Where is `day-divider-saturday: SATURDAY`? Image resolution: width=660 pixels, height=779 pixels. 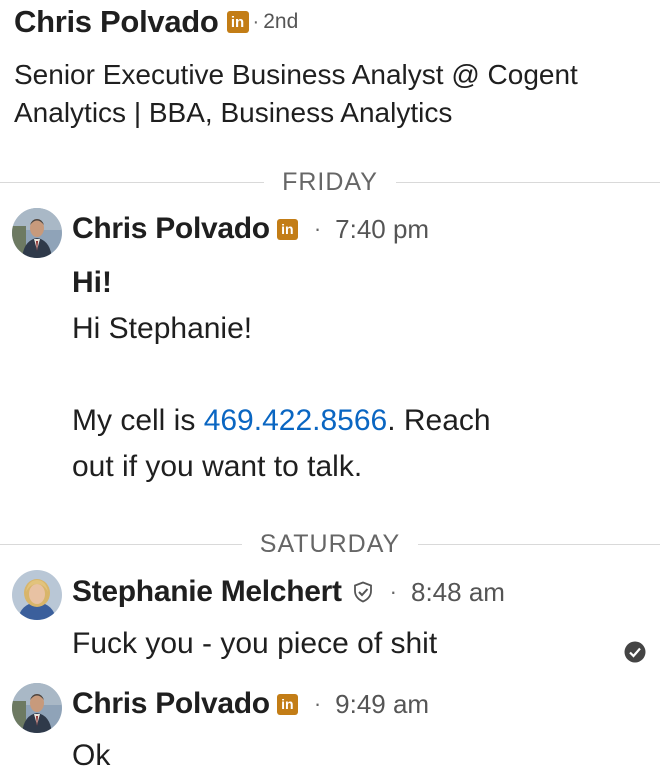 day-divider-saturday: SATURDAY is located at coordinates (330, 544).